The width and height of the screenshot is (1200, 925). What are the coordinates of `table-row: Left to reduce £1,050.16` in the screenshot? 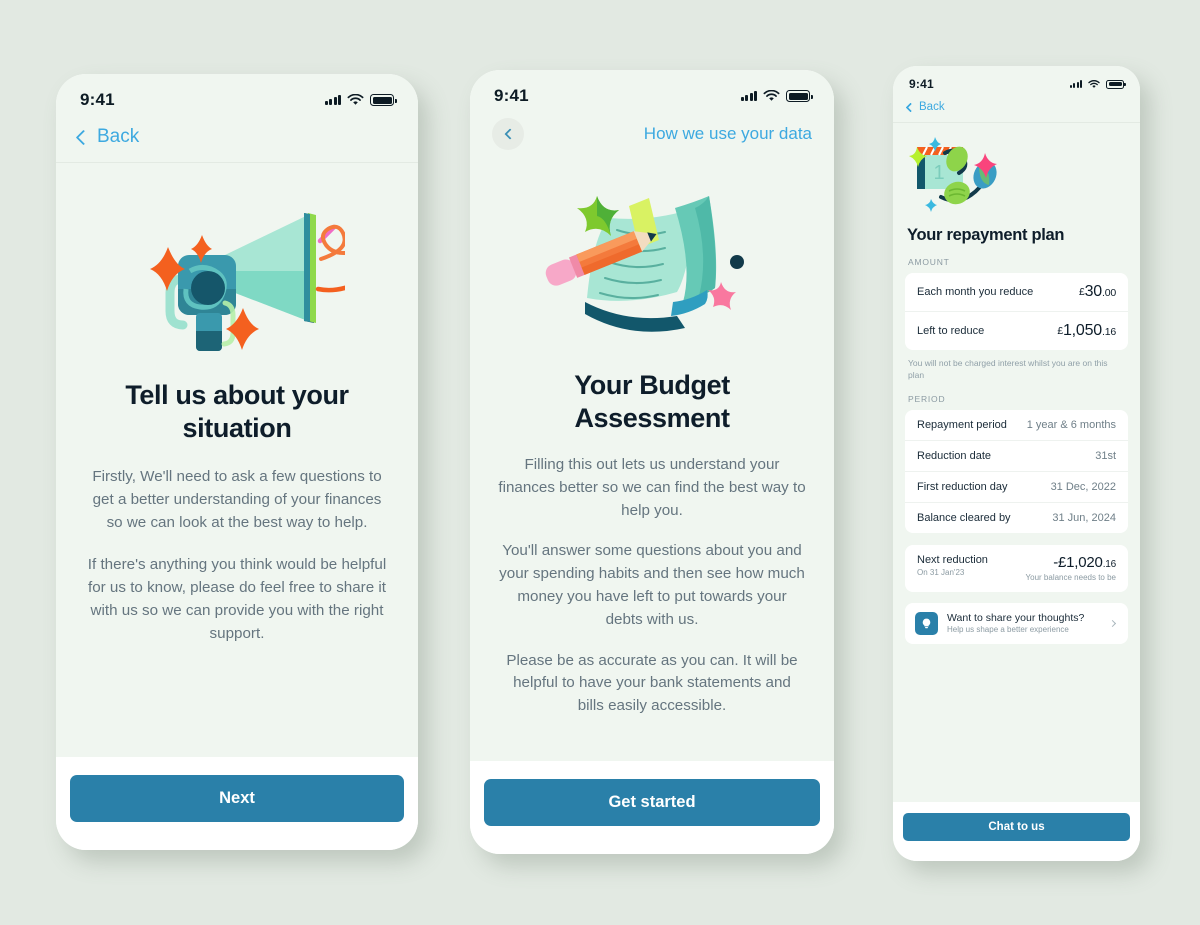 It's located at (1016, 331).